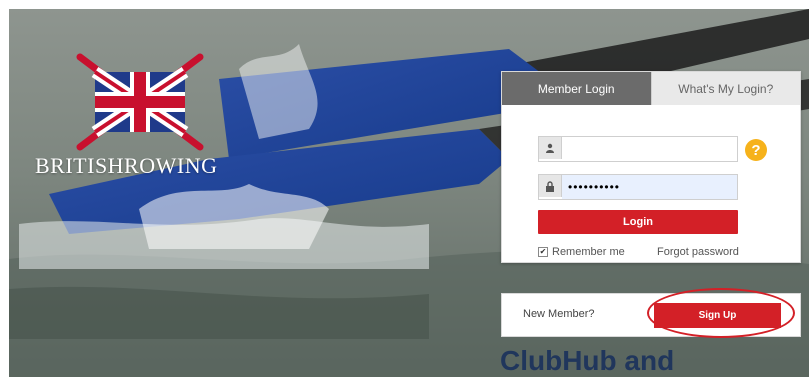 The image size is (809, 377). I want to click on user-icon, so click(550, 148).